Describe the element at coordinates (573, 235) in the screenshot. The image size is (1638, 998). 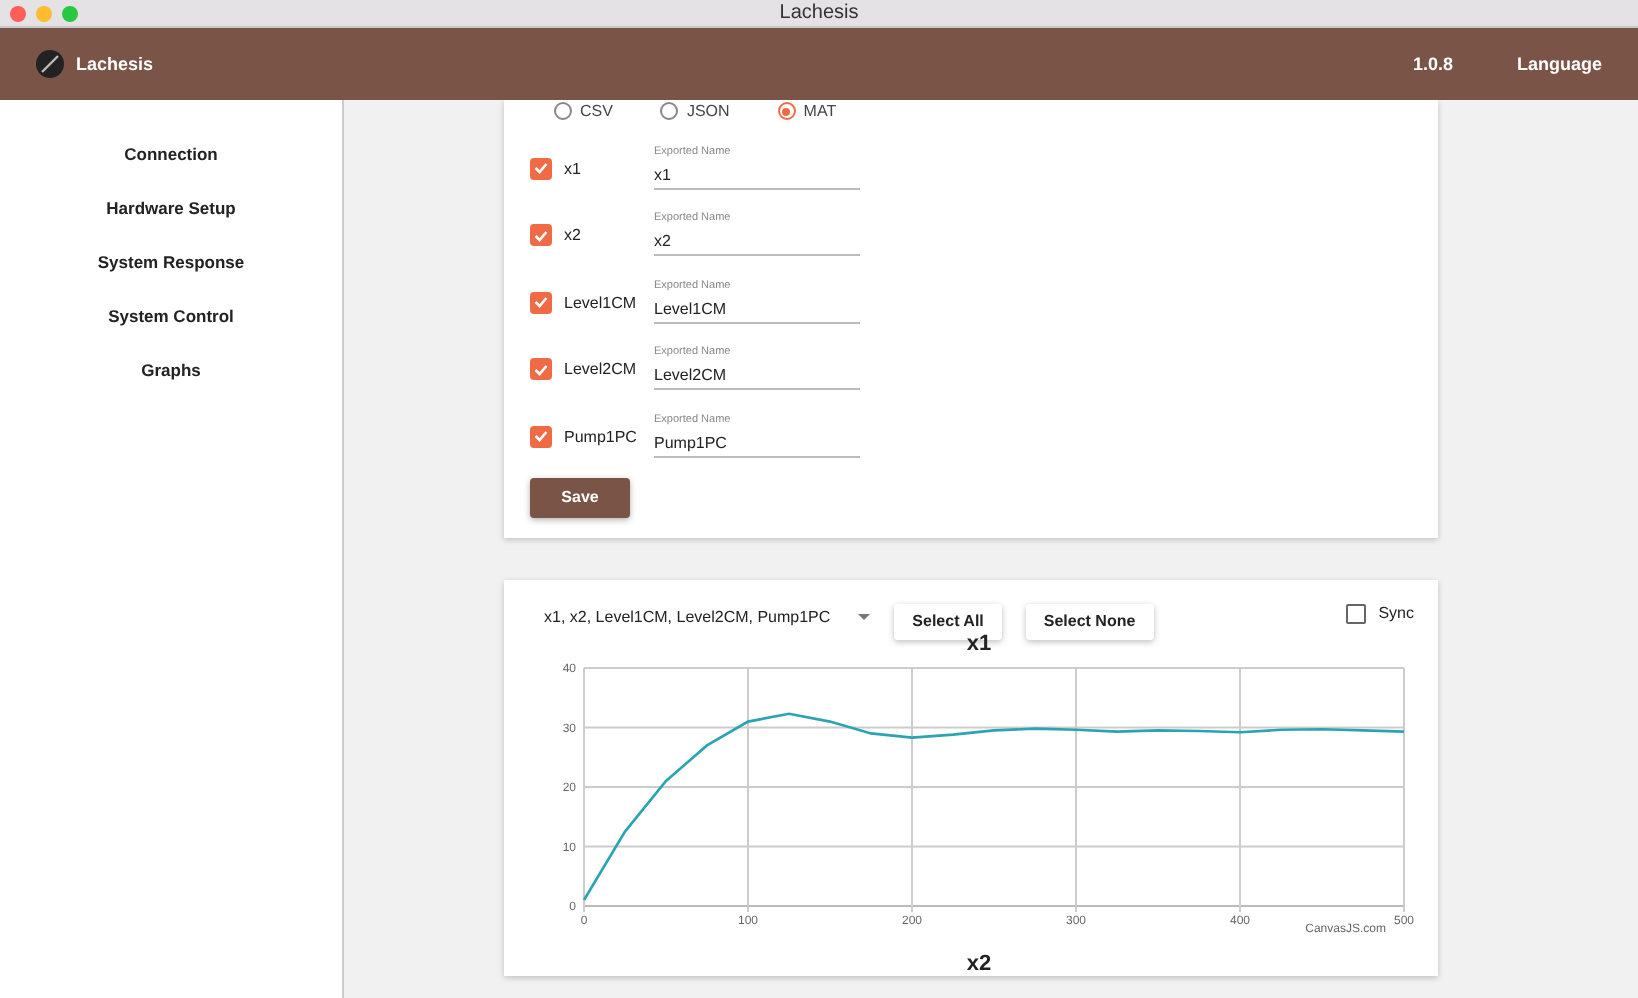
I see `variable-label: x2` at that location.